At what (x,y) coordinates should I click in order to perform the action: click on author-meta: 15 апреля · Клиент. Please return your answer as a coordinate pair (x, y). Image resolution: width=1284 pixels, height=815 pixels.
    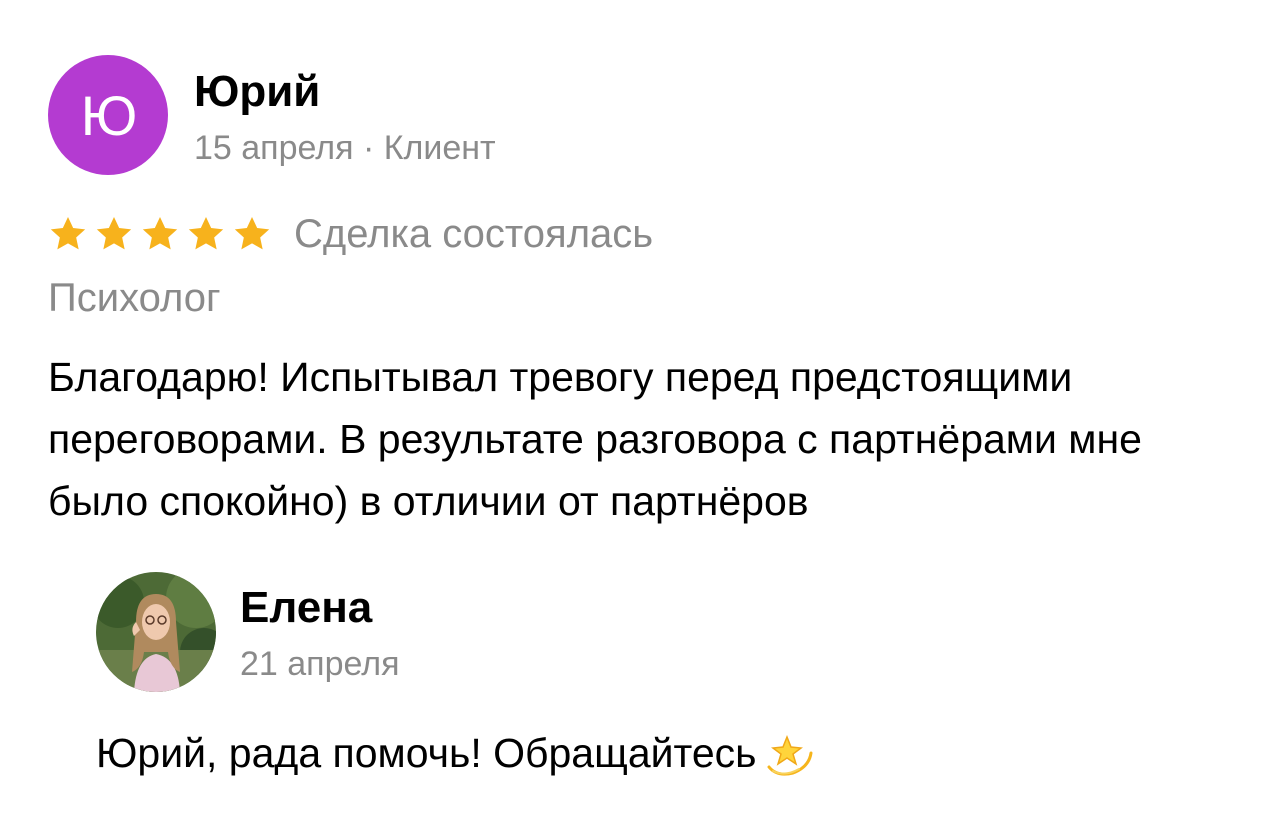
    Looking at the image, I should click on (345, 148).